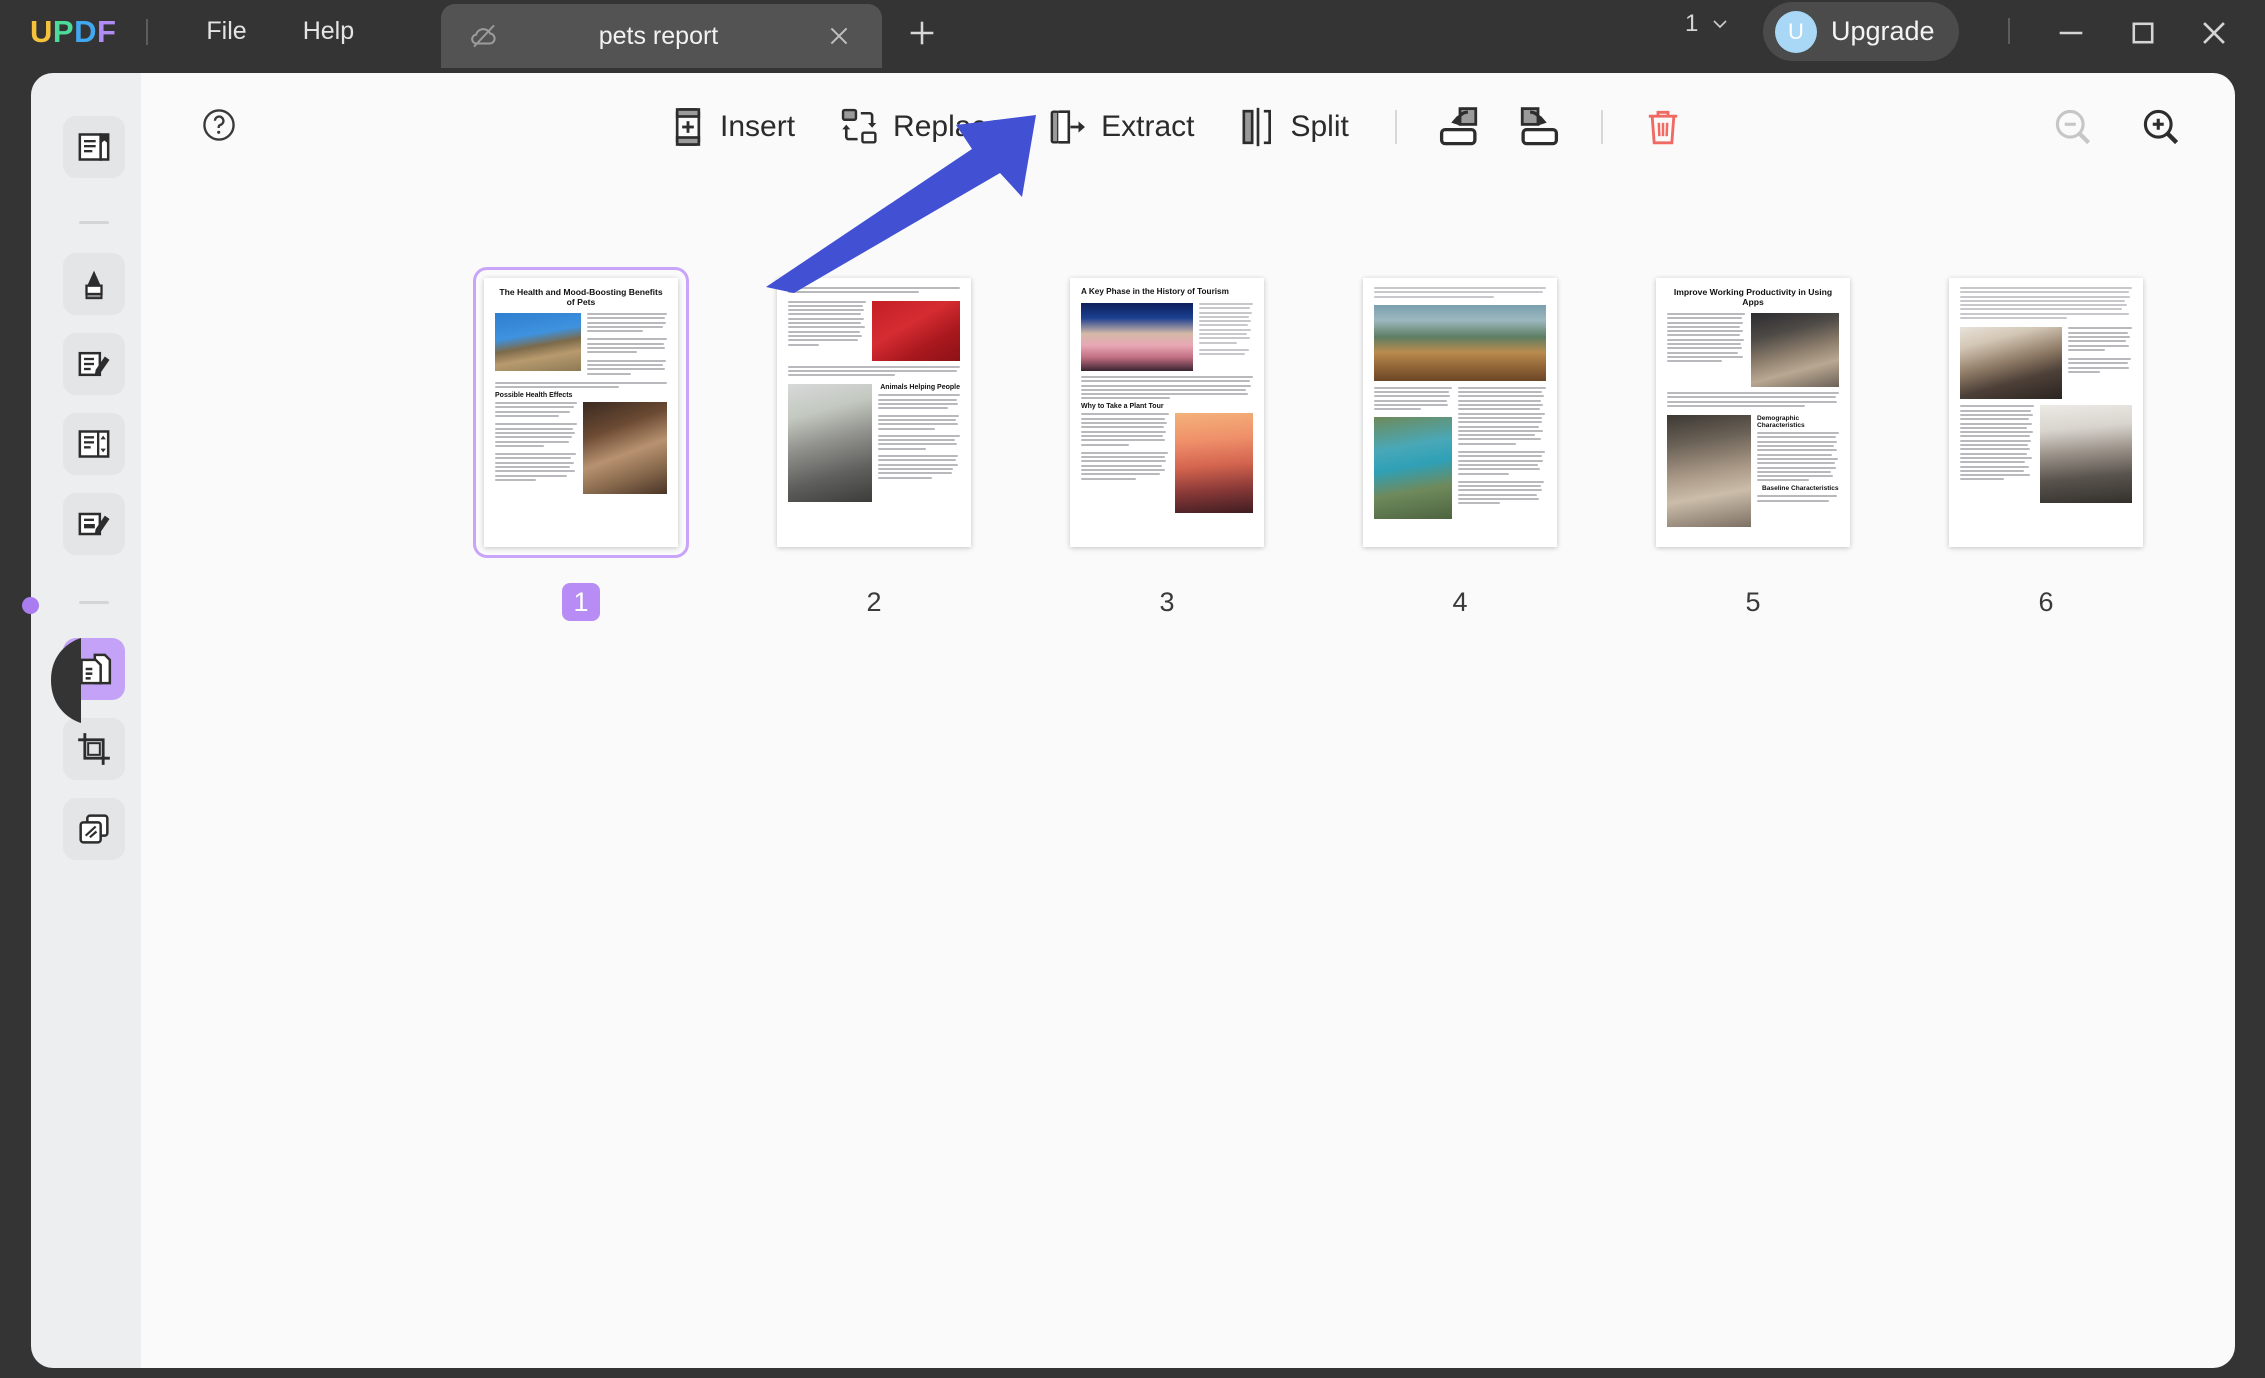  I want to click on minimize-icon, so click(2071, 33).